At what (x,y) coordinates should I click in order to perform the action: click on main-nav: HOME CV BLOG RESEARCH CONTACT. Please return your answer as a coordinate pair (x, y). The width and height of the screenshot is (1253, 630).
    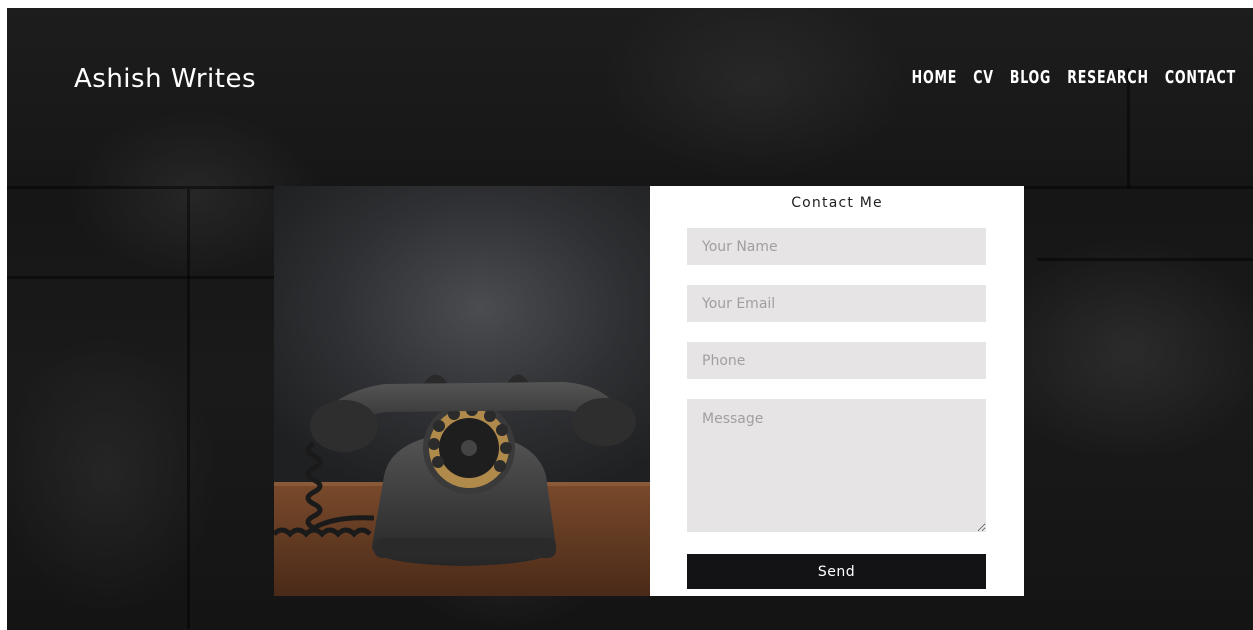
    Looking at the image, I should click on (1074, 78).